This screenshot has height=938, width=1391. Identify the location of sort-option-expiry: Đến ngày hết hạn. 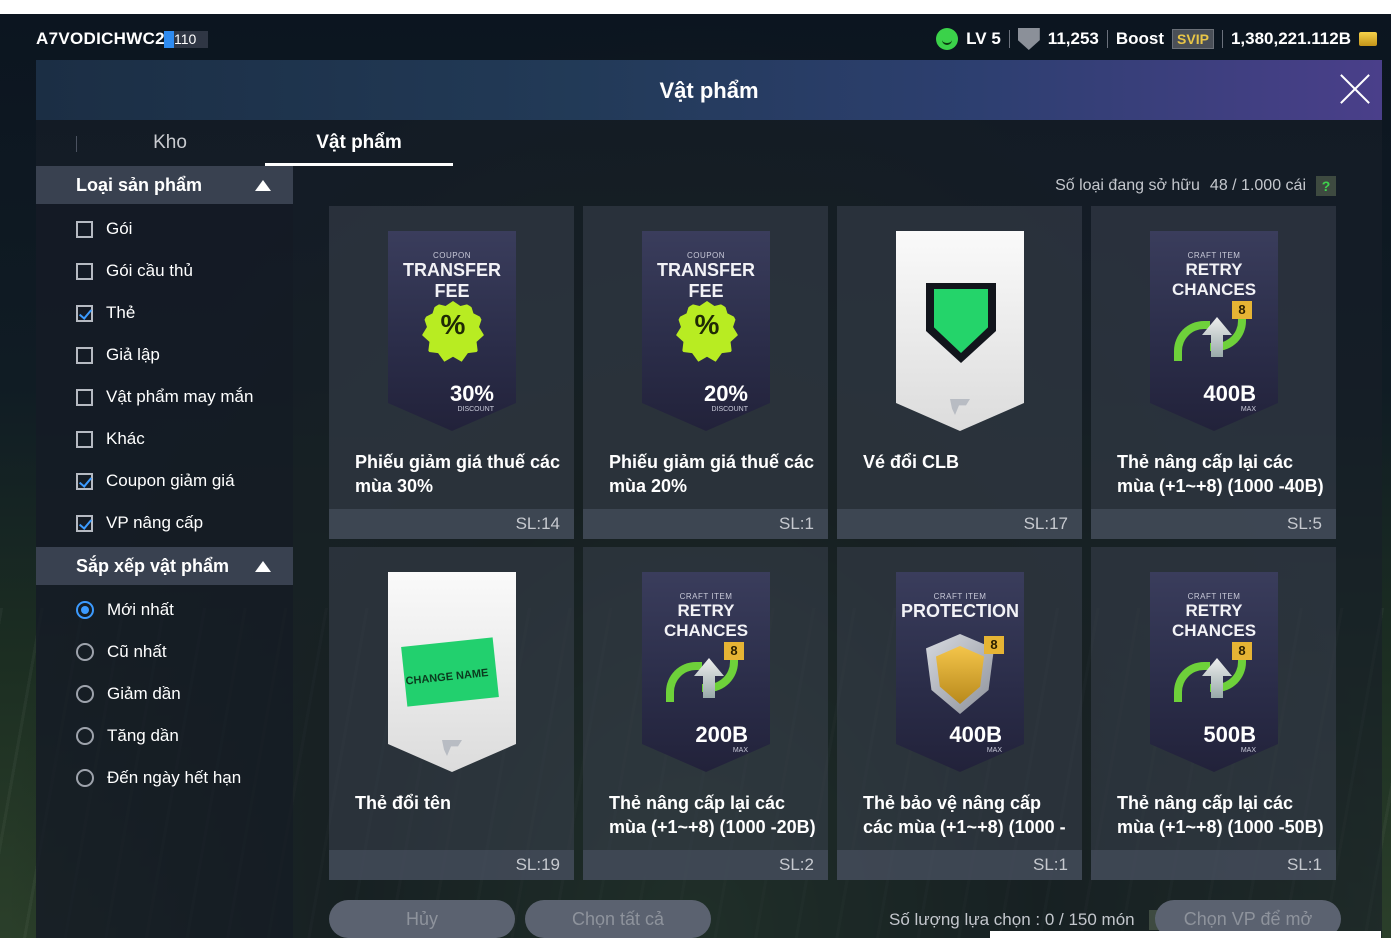
(158, 778).